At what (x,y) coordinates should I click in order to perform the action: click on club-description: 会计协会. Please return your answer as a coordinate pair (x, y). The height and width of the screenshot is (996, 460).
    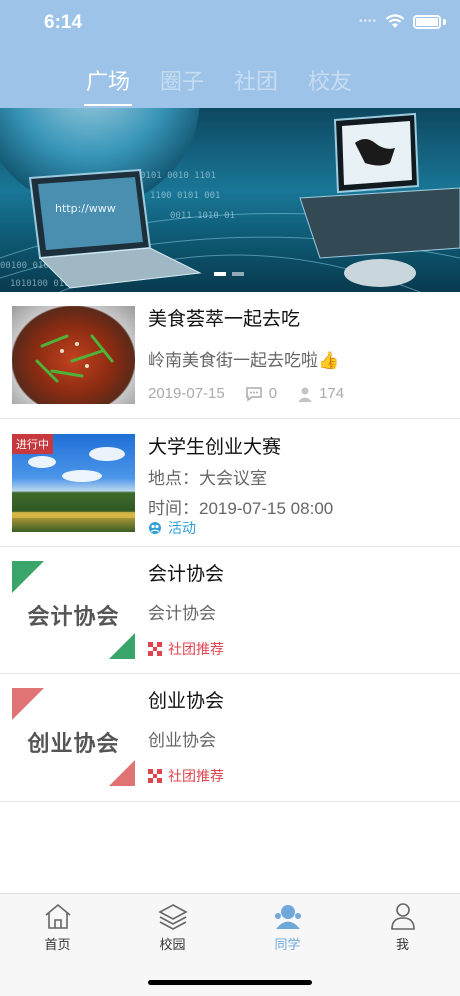
    Looking at the image, I should click on (182, 613).